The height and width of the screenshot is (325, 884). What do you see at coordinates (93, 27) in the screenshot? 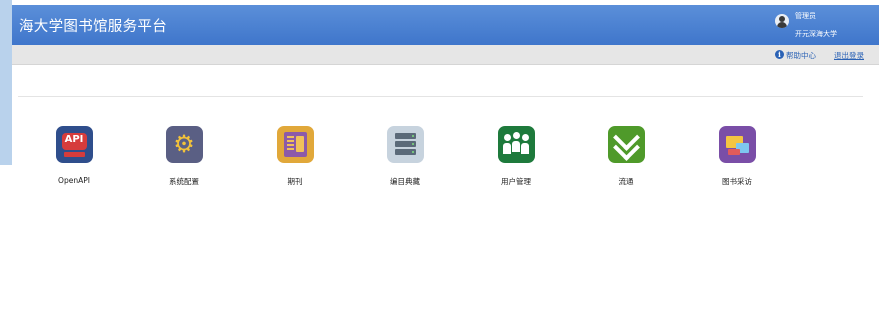
I see `page-title: 海大学图书馆服务平台` at bounding box center [93, 27].